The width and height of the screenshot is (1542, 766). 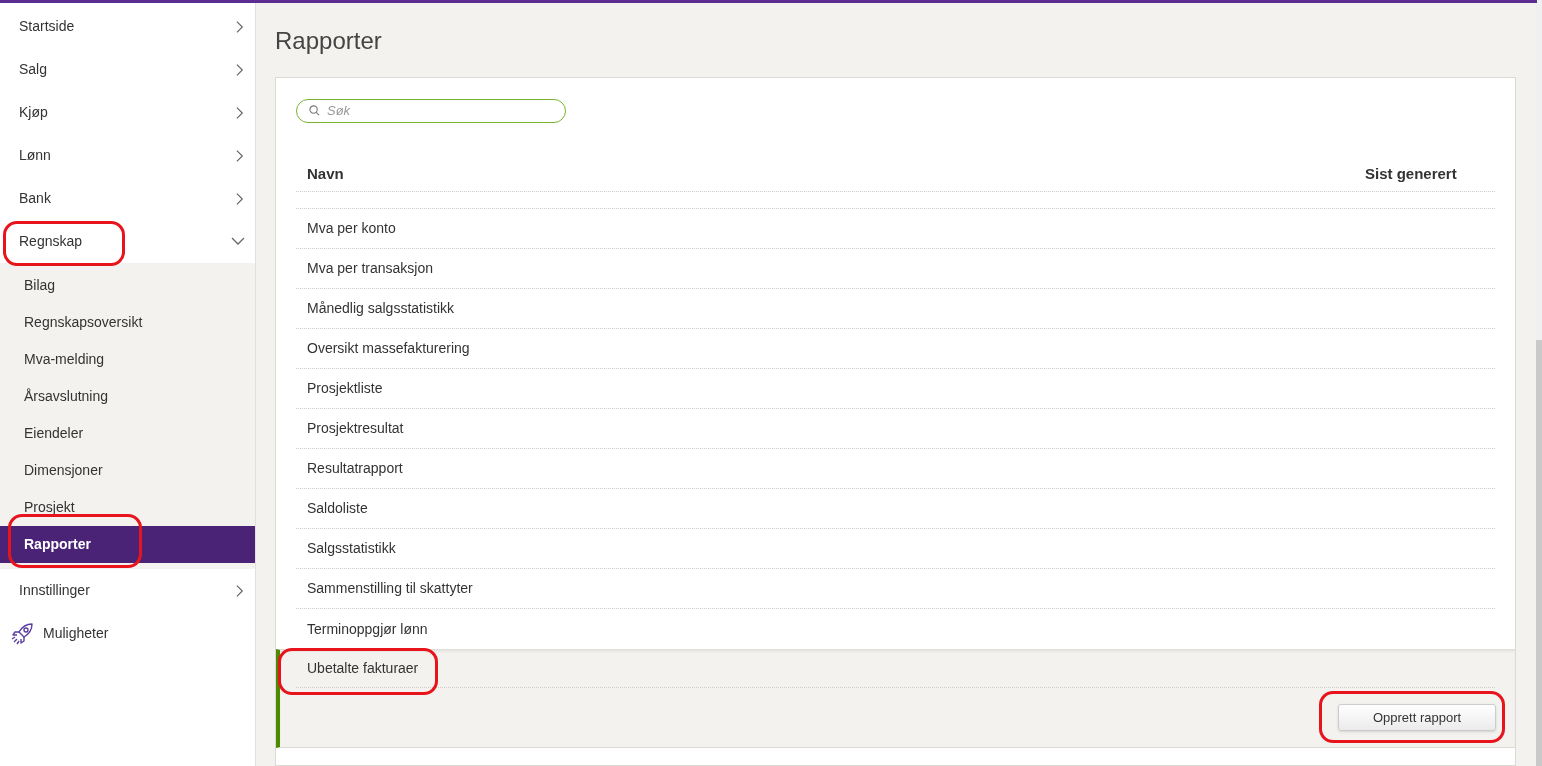 What do you see at coordinates (329, 41) in the screenshot?
I see `page-title: Rapporter` at bounding box center [329, 41].